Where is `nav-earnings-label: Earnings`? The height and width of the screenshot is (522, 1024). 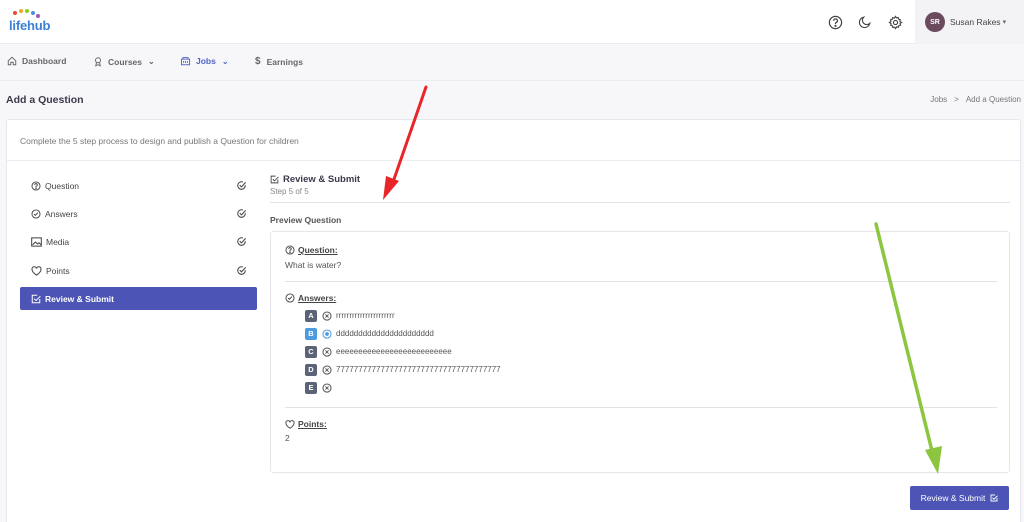
nav-earnings-label: Earnings is located at coordinates (284, 61).